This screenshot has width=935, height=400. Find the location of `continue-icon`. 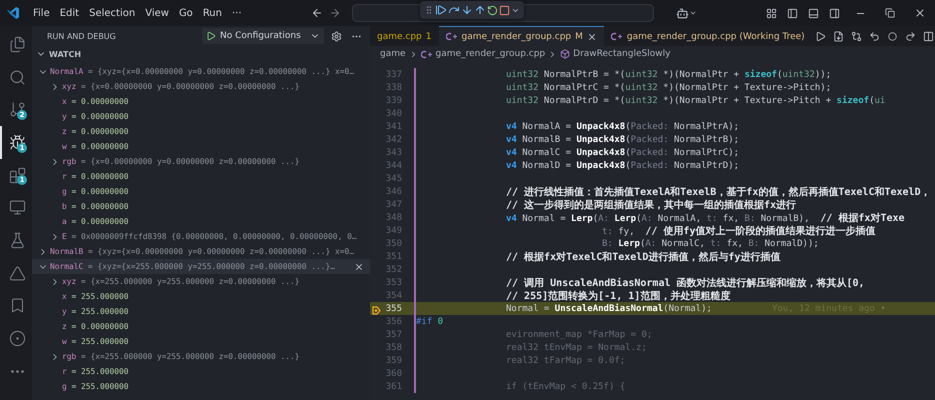

continue-icon is located at coordinates (441, 10).